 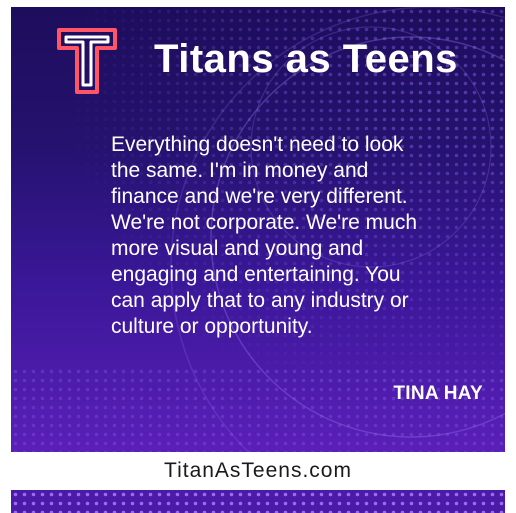 I want to click on bottom-pattern-strip, so click(x=258, y=501).